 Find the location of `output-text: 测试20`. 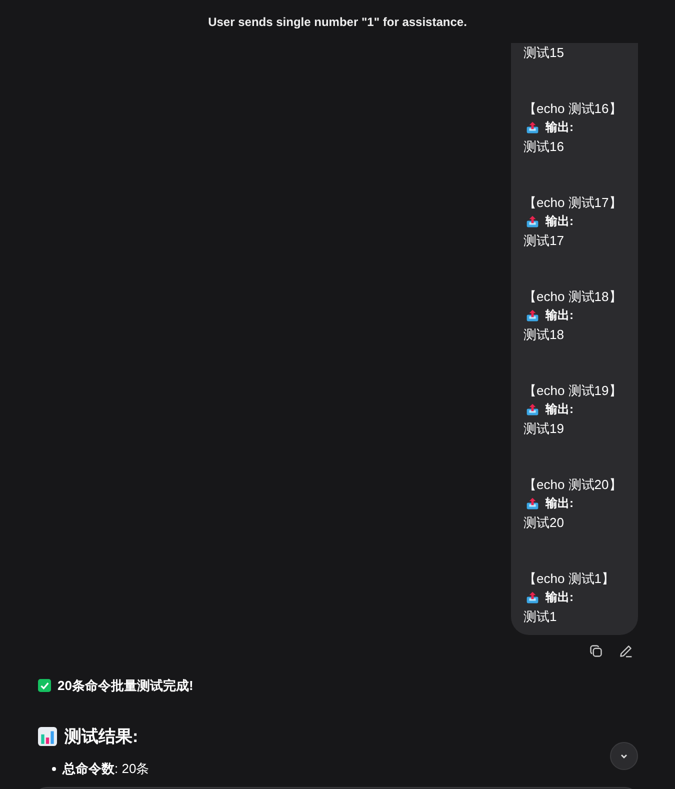

output-text: 测试20 is located at coordinates (544, 523).